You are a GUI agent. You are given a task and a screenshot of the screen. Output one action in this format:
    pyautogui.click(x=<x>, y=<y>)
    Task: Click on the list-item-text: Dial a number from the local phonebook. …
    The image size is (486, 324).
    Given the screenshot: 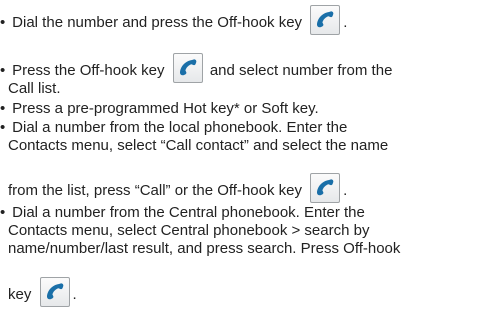 What is the action you would take?
    pyautogui.click(x=180, y=127)
    